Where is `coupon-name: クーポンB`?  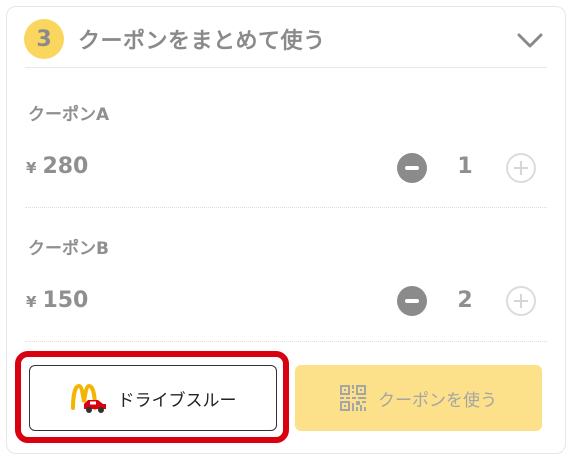 coupon-name: クーポンB is located at coordinates (68, 249).